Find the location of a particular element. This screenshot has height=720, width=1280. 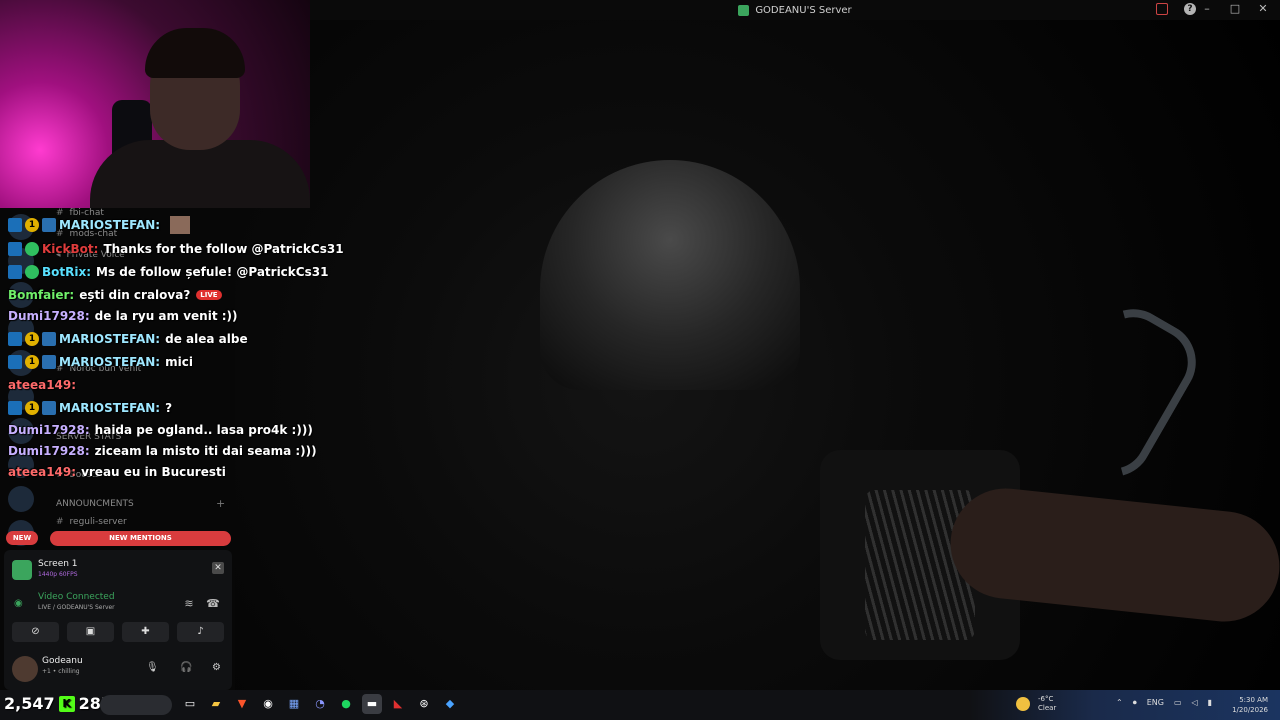

discord-icon: ◔ is located at coordinates (320, 704).